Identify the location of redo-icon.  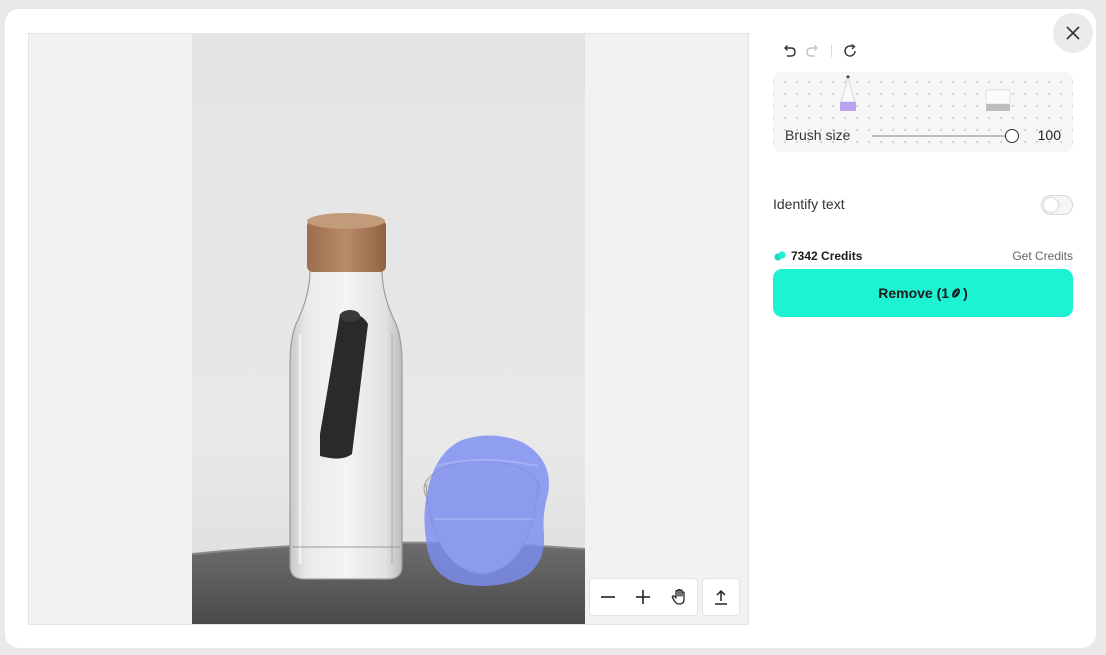
(812, 51).